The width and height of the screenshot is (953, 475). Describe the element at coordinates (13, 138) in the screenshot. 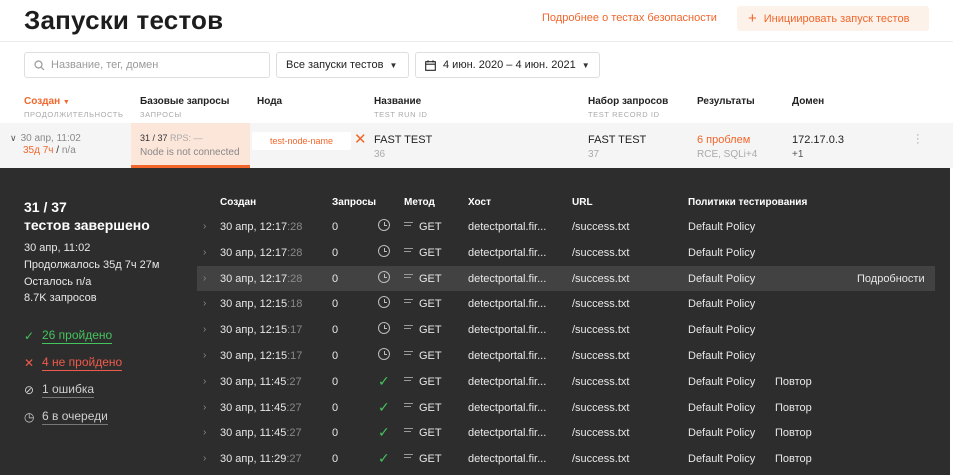

I see `chevron-down-icon: ∨` at that location.